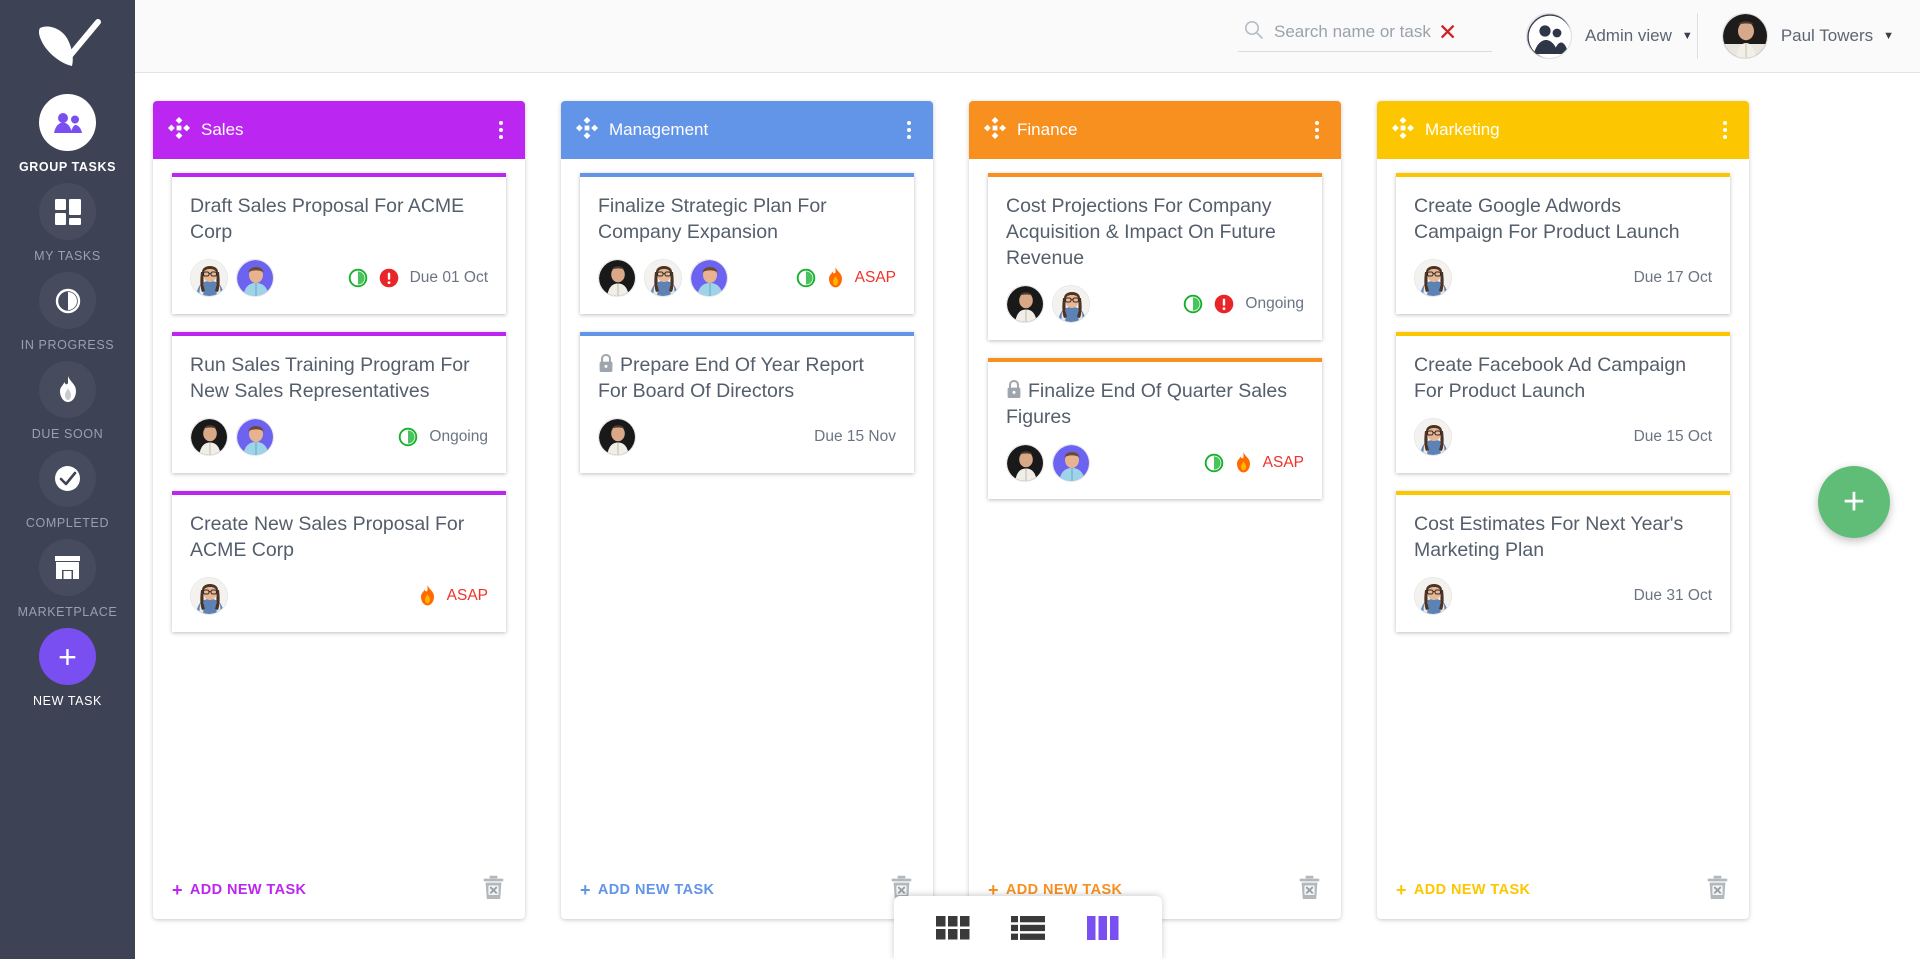  Describe the element at coordinates (1672, 595) in the screenshot. I see `task-status-label: Due 31 Oct` at that location.